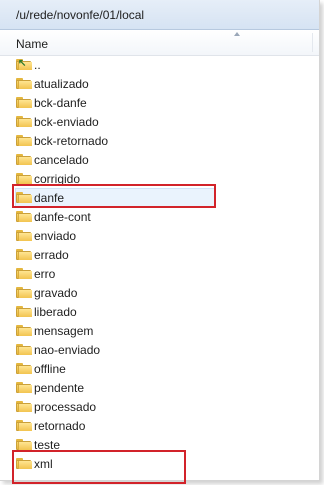 This screenshot has width=324, height=485. Describe the element at coordinates (61, 160) in the screenshot. I see `file-label: cancelado` at that location.